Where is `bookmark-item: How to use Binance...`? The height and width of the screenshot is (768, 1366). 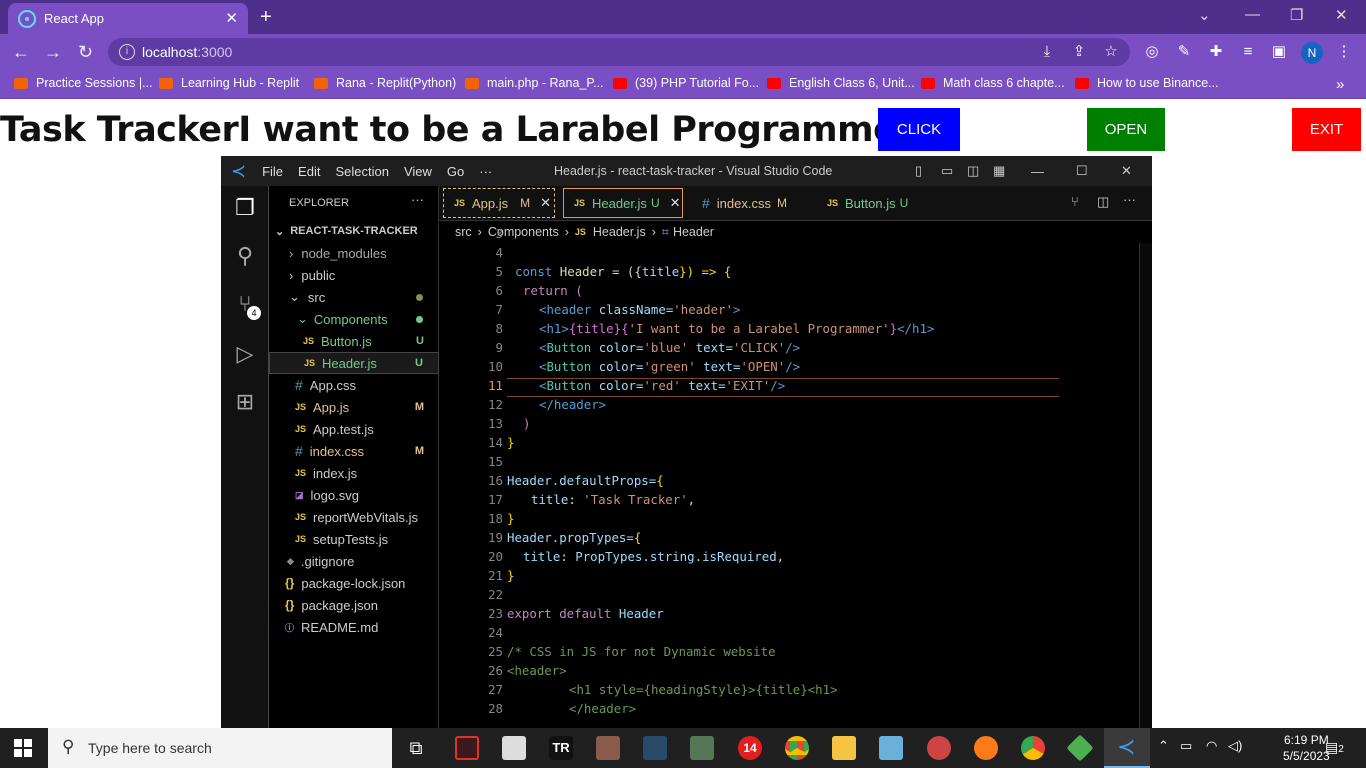 bookmark-item: How to use Binance... is located at coordinates (1147, 83).